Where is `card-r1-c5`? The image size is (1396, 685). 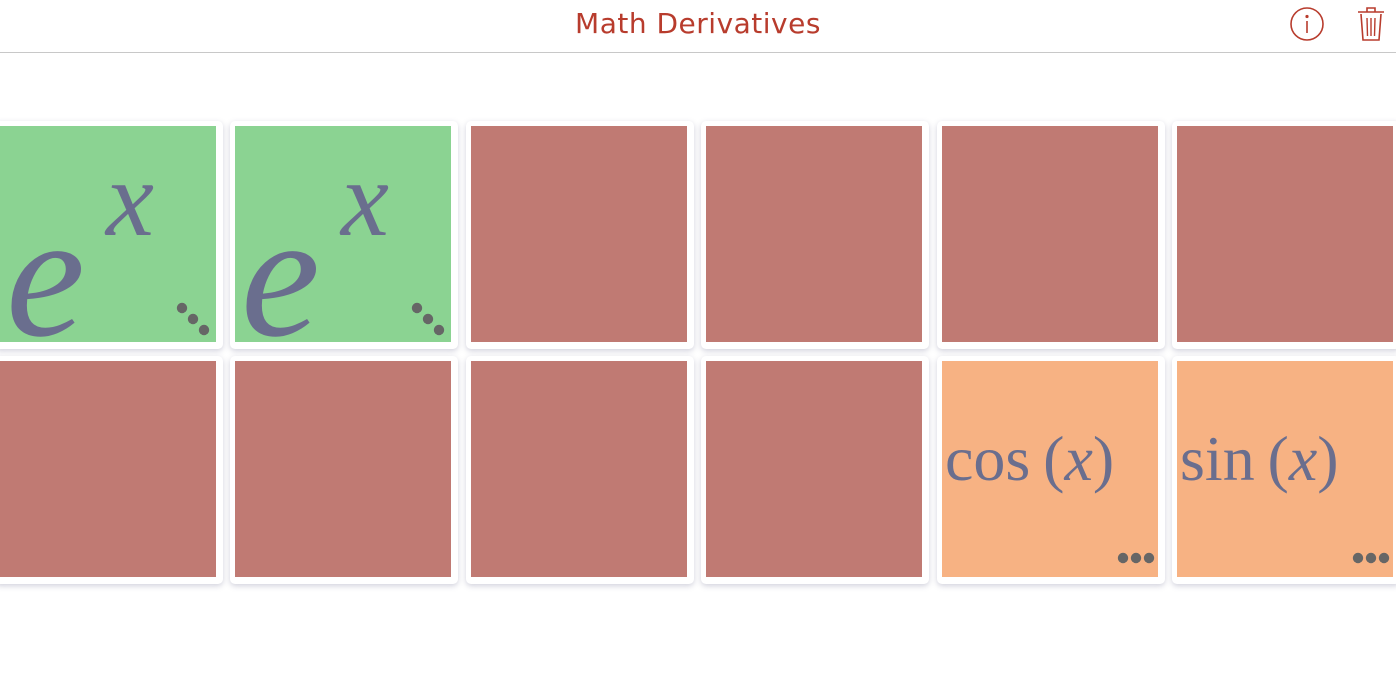
card-r1-c5 is located at coordinates (1051, 235).